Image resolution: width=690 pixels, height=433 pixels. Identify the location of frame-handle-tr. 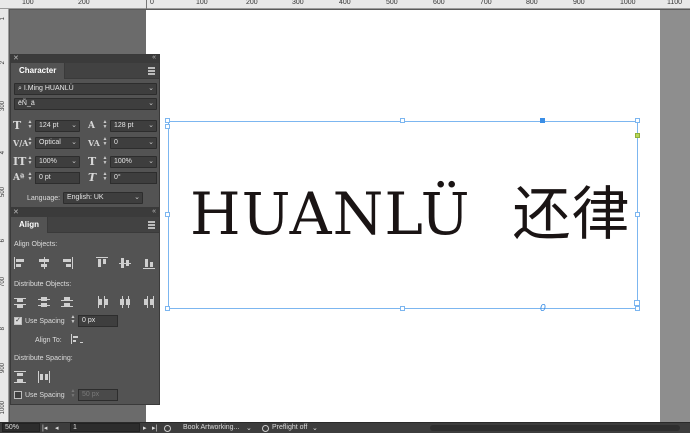
(637, 120).